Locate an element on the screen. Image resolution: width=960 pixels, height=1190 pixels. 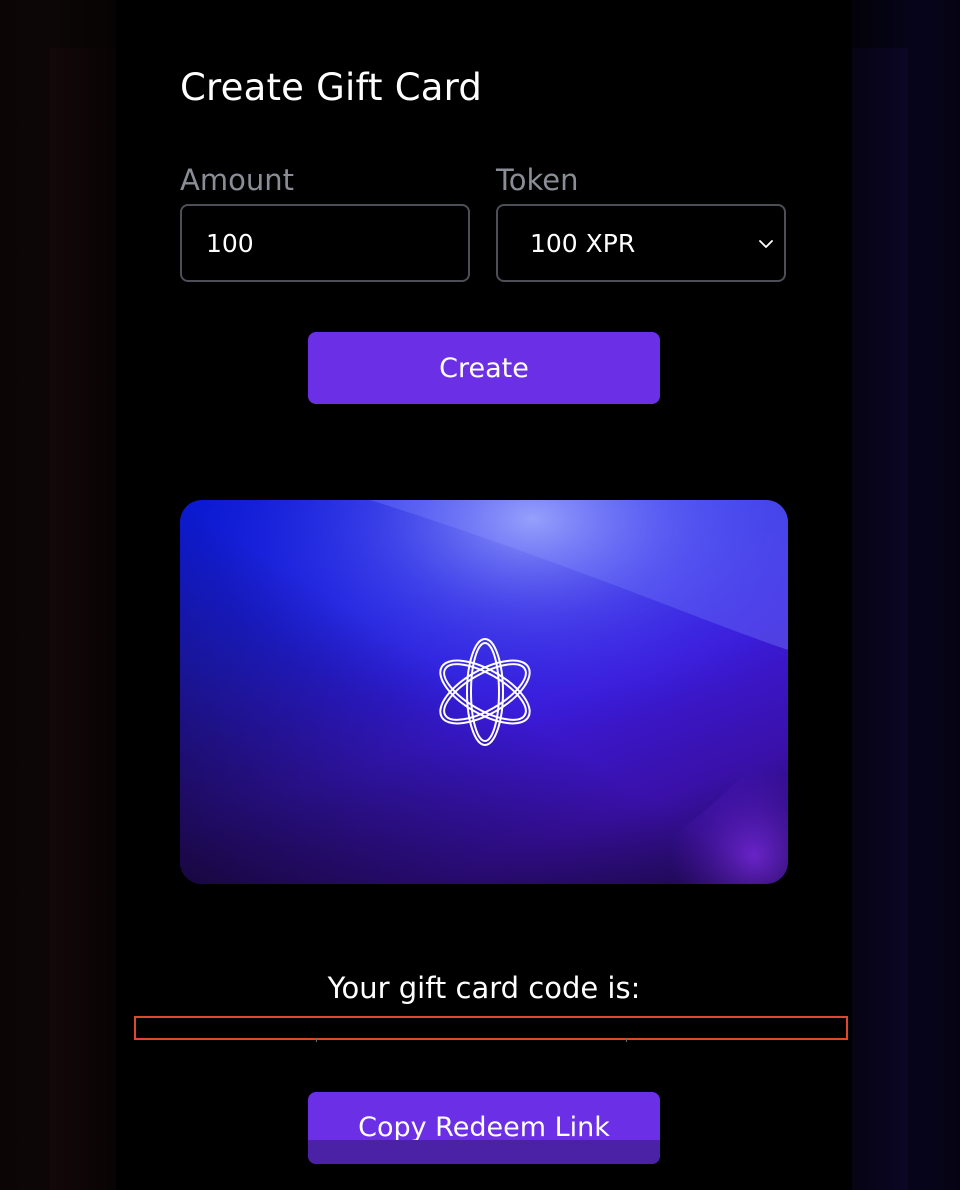
token-selected-value: 100 XPR is located at coordinates (583, 243).